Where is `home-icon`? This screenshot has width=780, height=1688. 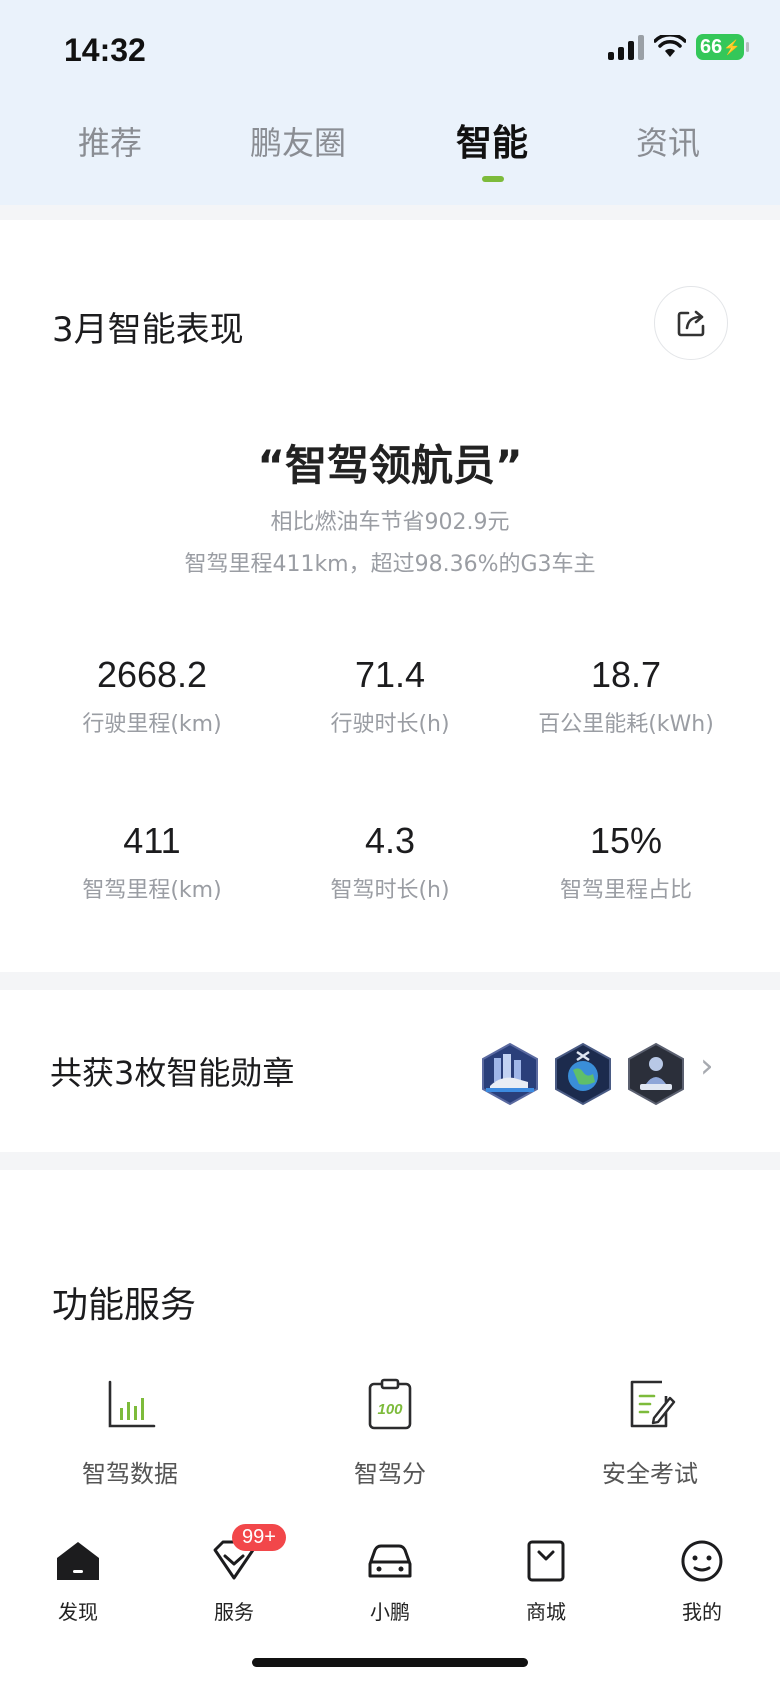
home-icon is located at coordinates (78, 1561).